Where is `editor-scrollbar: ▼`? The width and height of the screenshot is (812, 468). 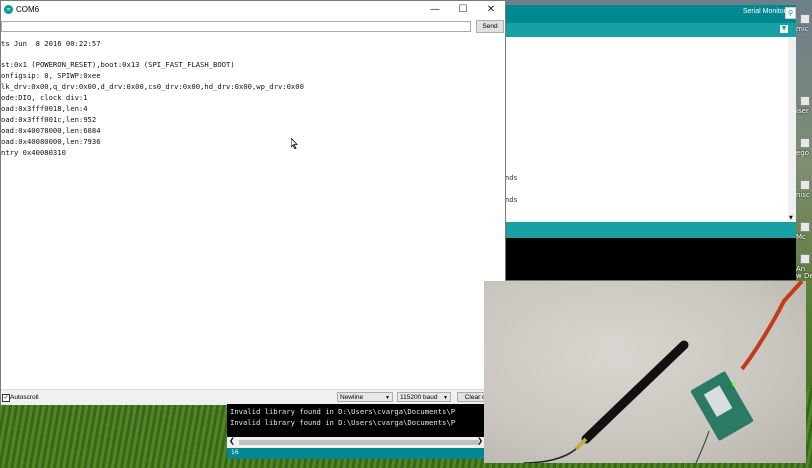 editor-scrollbar: ▼ is located at coordinates (792, 129).